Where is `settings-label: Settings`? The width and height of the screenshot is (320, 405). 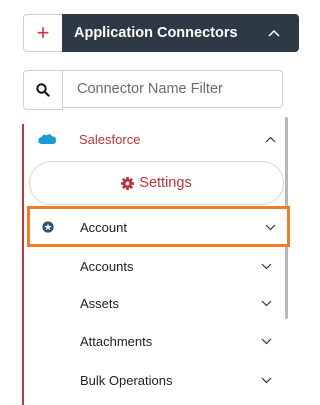 settings-label: Settings is located at coordinates (165, 183).